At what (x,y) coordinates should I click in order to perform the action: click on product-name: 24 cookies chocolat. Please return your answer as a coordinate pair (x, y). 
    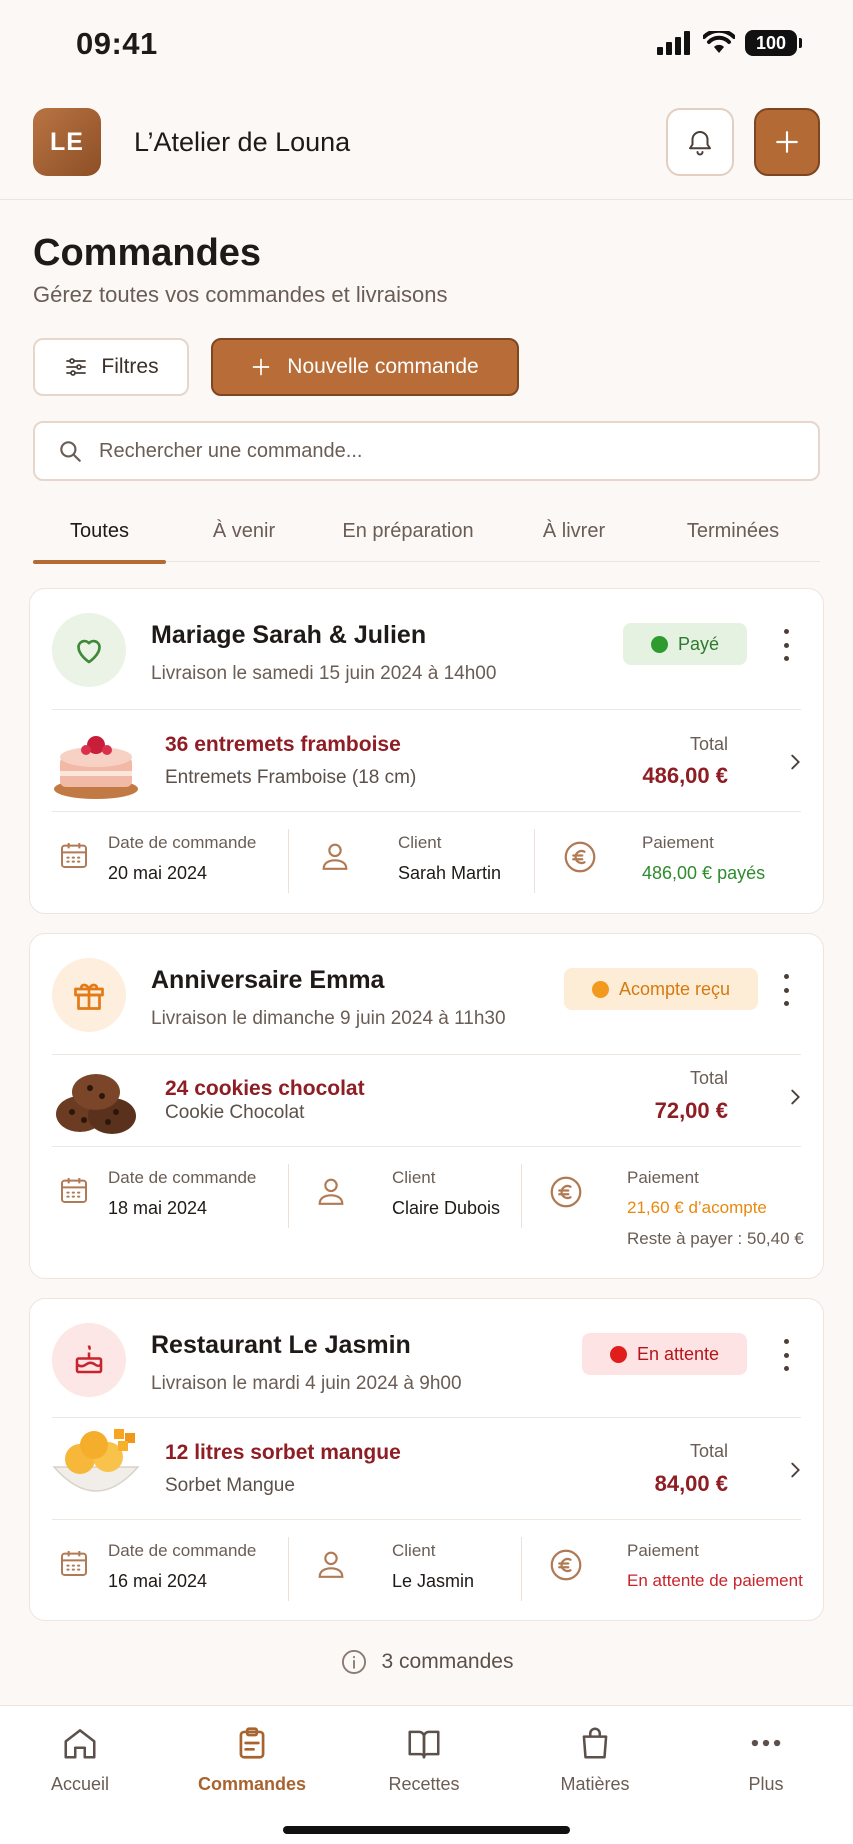
    Looking at the image, I should click on (265, 1088).